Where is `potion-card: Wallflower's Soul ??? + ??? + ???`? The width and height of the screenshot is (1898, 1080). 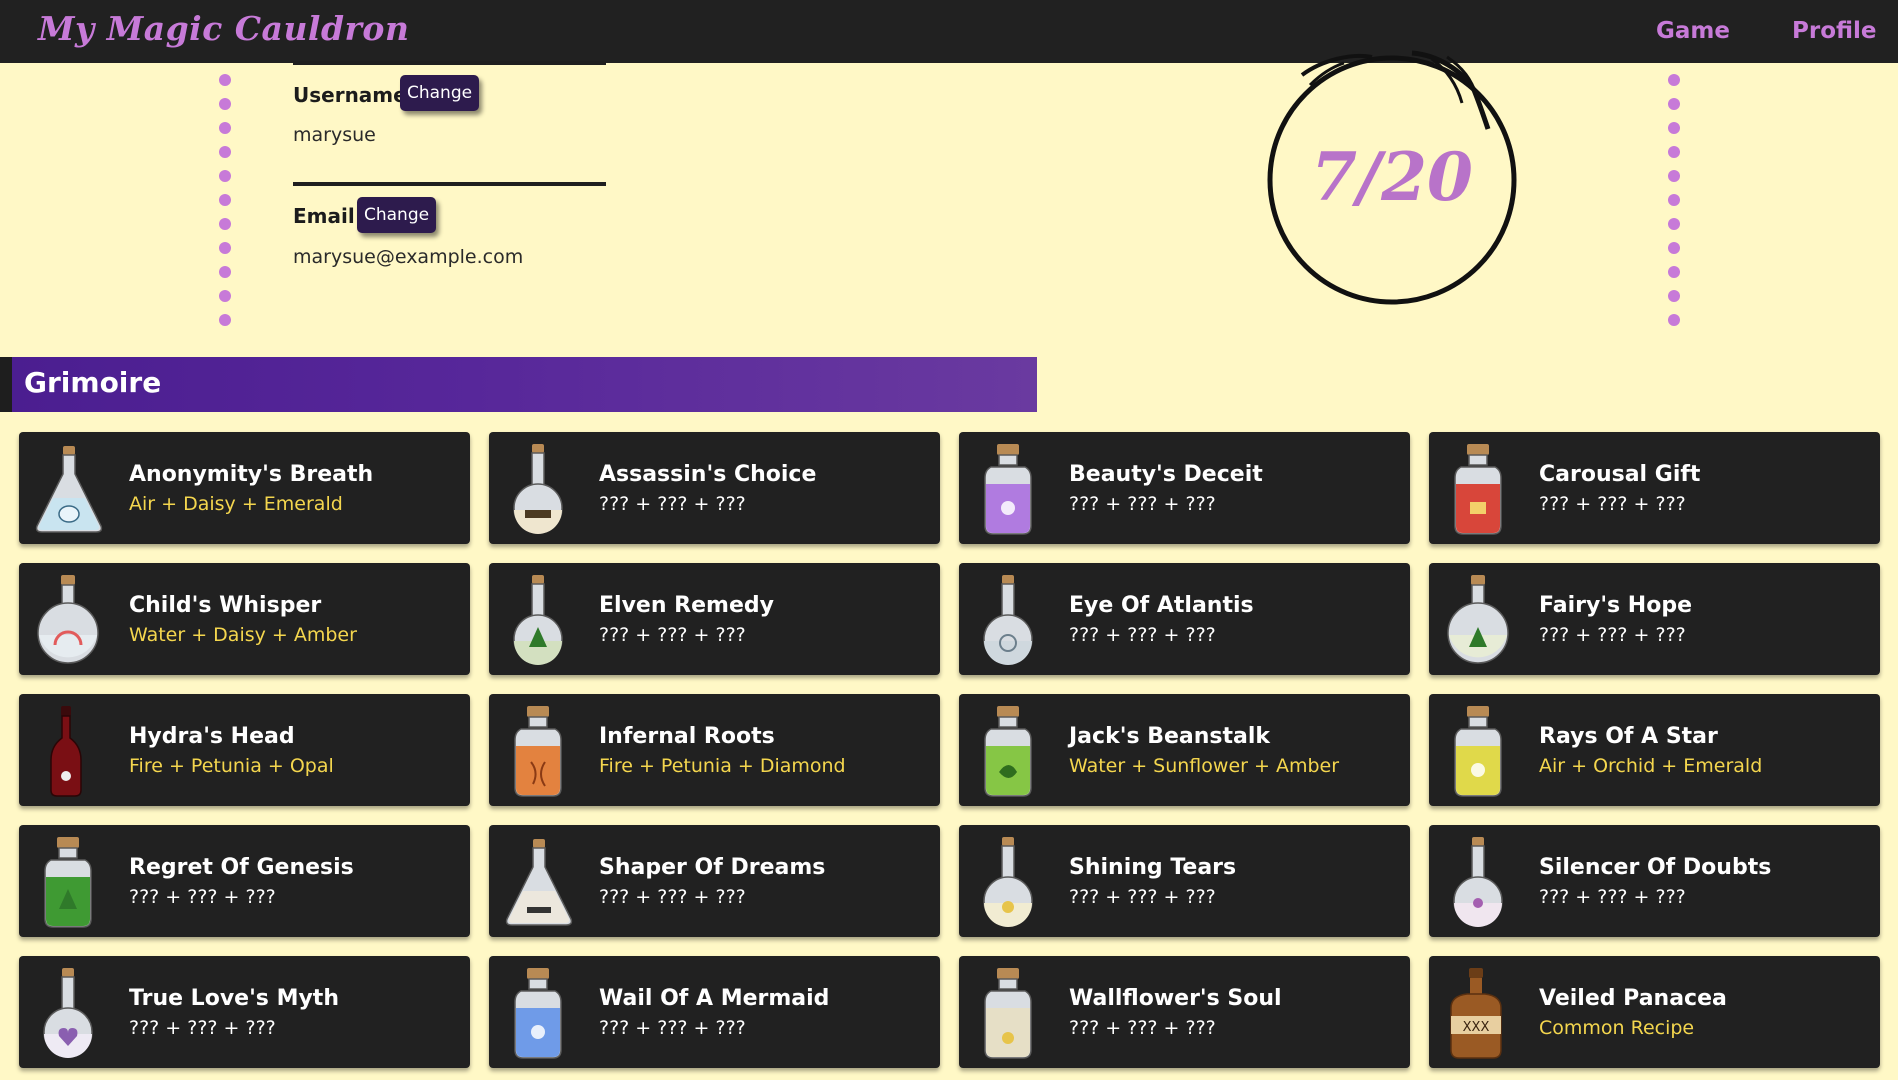 potion-card: Wallflower's Soul ??? + ??? + ??? is located at coordinates (1184, 1012).